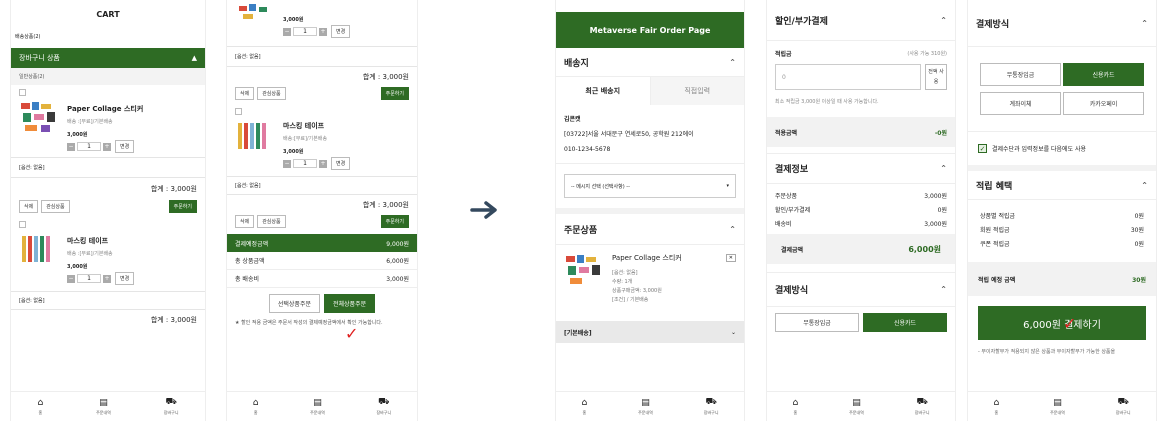 This screenshot has height=421, width=1157. What do you see at coordinates (294, 303) in the screenshot?
I see `order-selected-button: 선택상품주문` at bounding box center [294, 303].